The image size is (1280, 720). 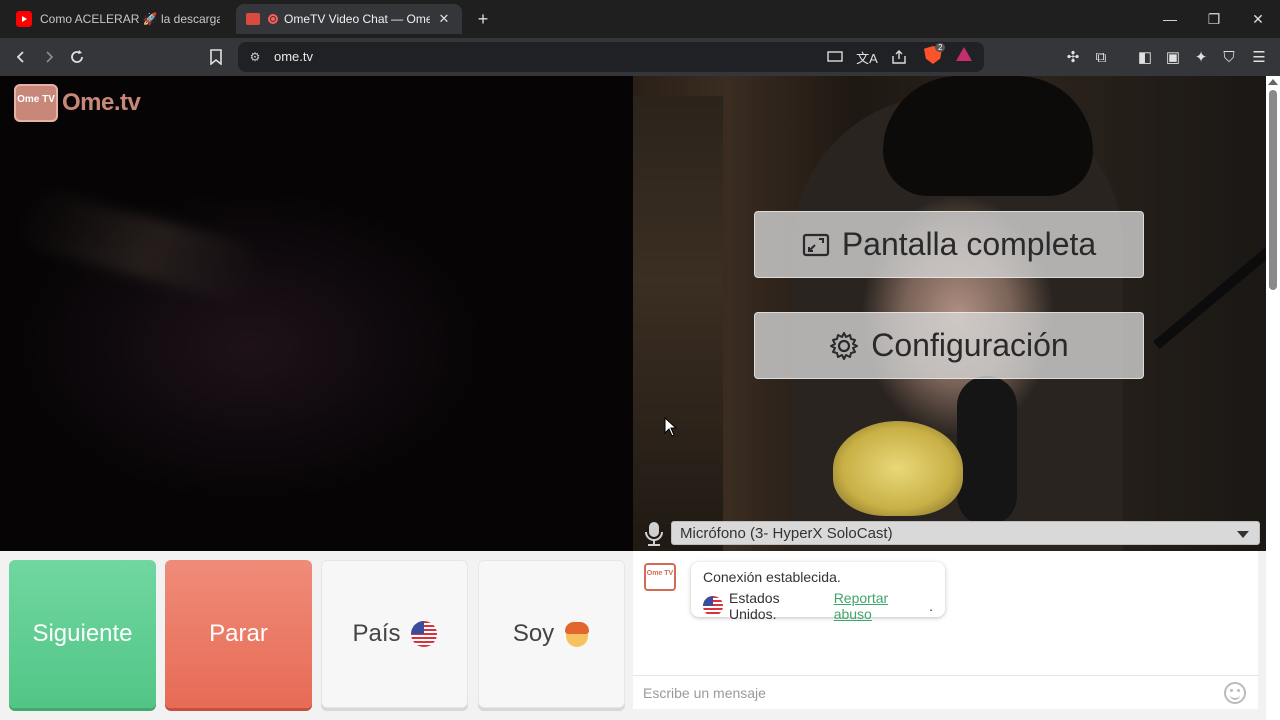 I want to click on fullscreen-button: Pantalla completa, so click(x=949, y=244).